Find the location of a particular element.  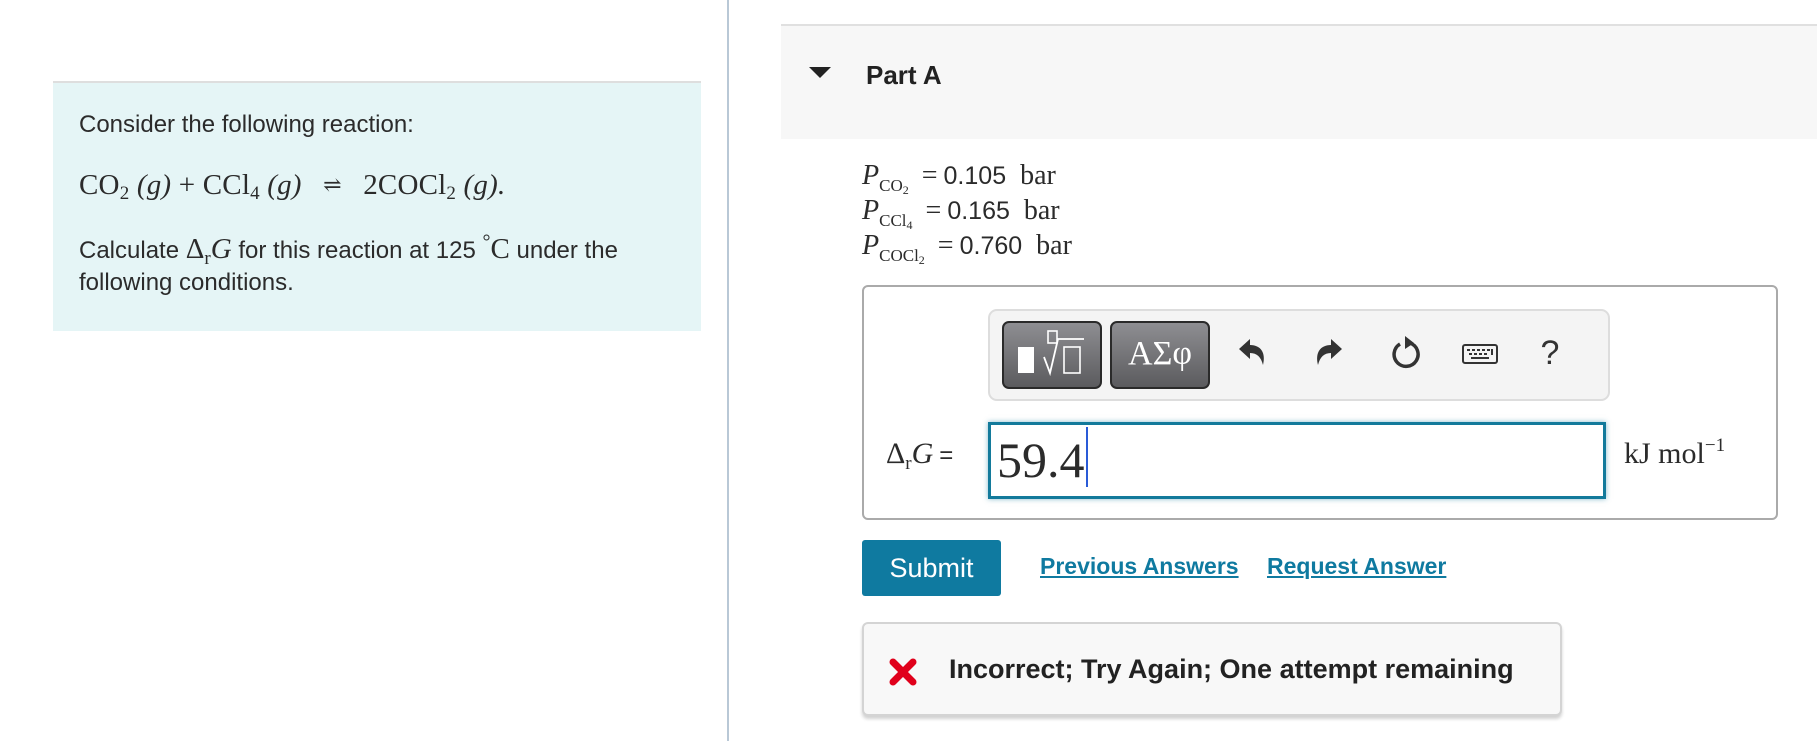

reactant-1: CO is located at coordinates (99, 185).